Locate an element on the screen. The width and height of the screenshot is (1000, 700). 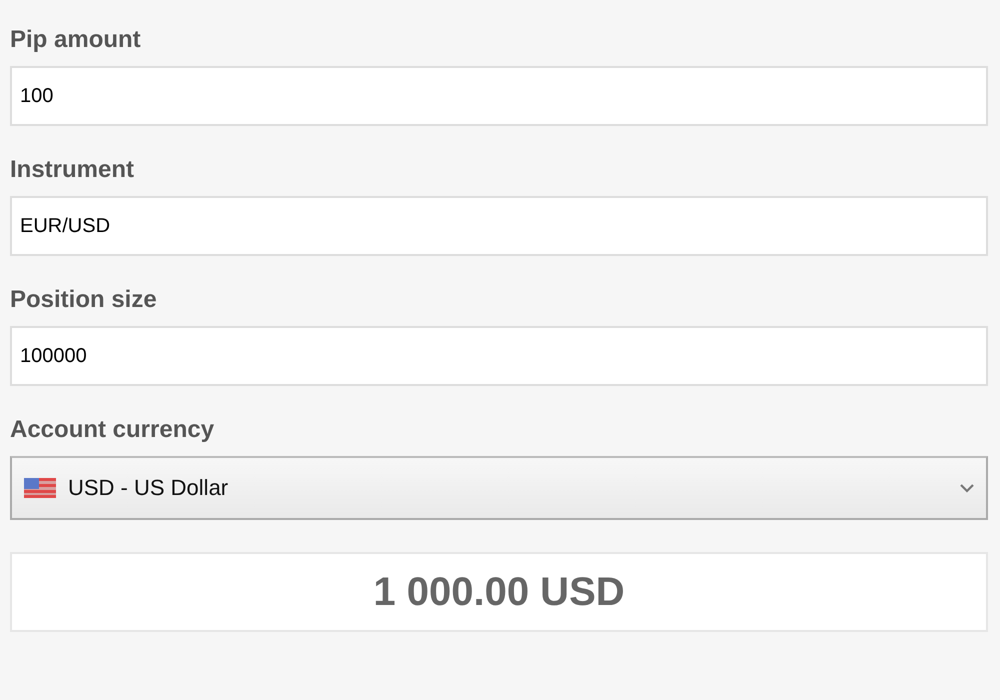
currency-dropdown: USD - US Dollar is located at coordinates (499, 488).